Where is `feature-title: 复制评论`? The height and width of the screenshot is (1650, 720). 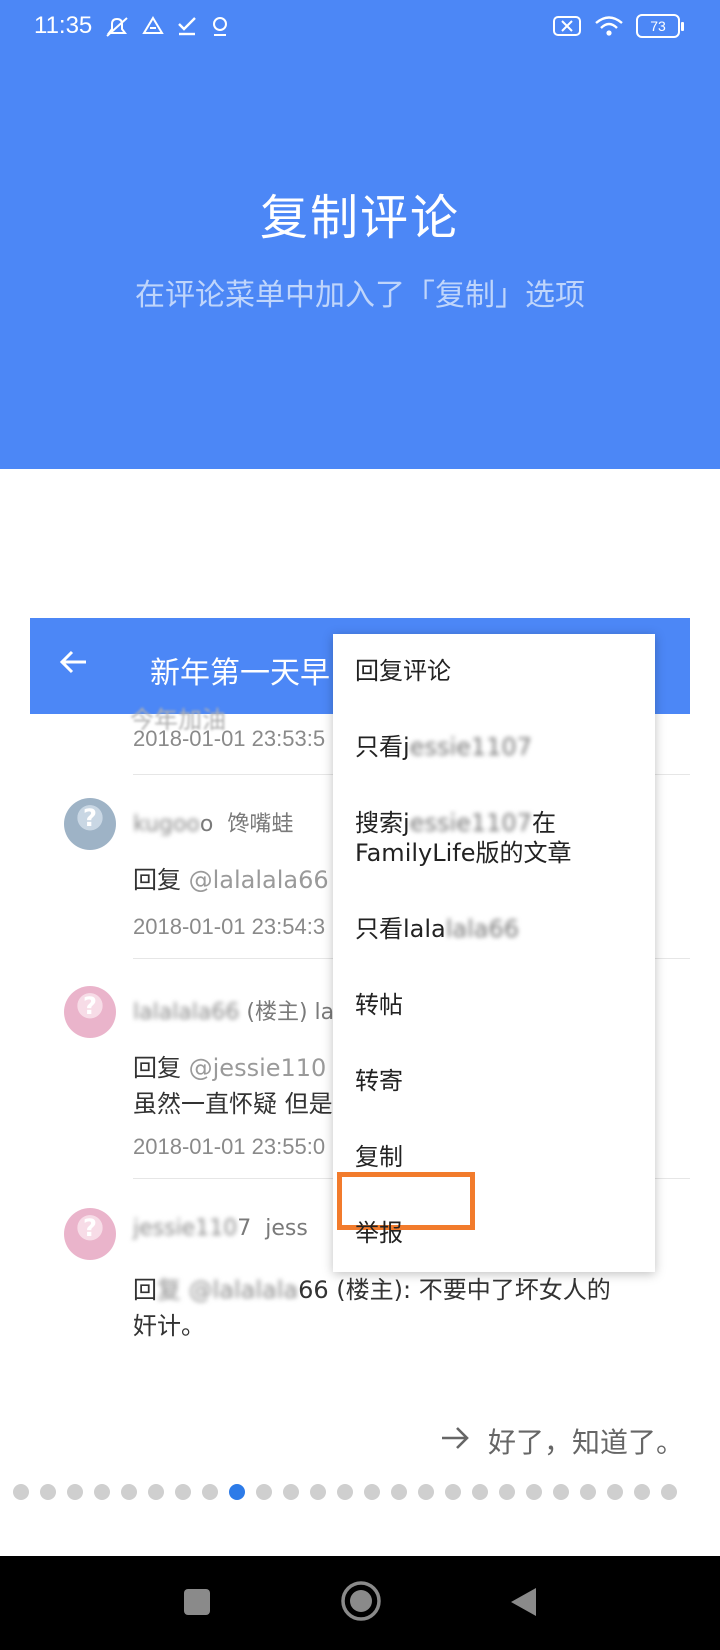 feature-title: 复制评论 is located at coordinates (359, 218).